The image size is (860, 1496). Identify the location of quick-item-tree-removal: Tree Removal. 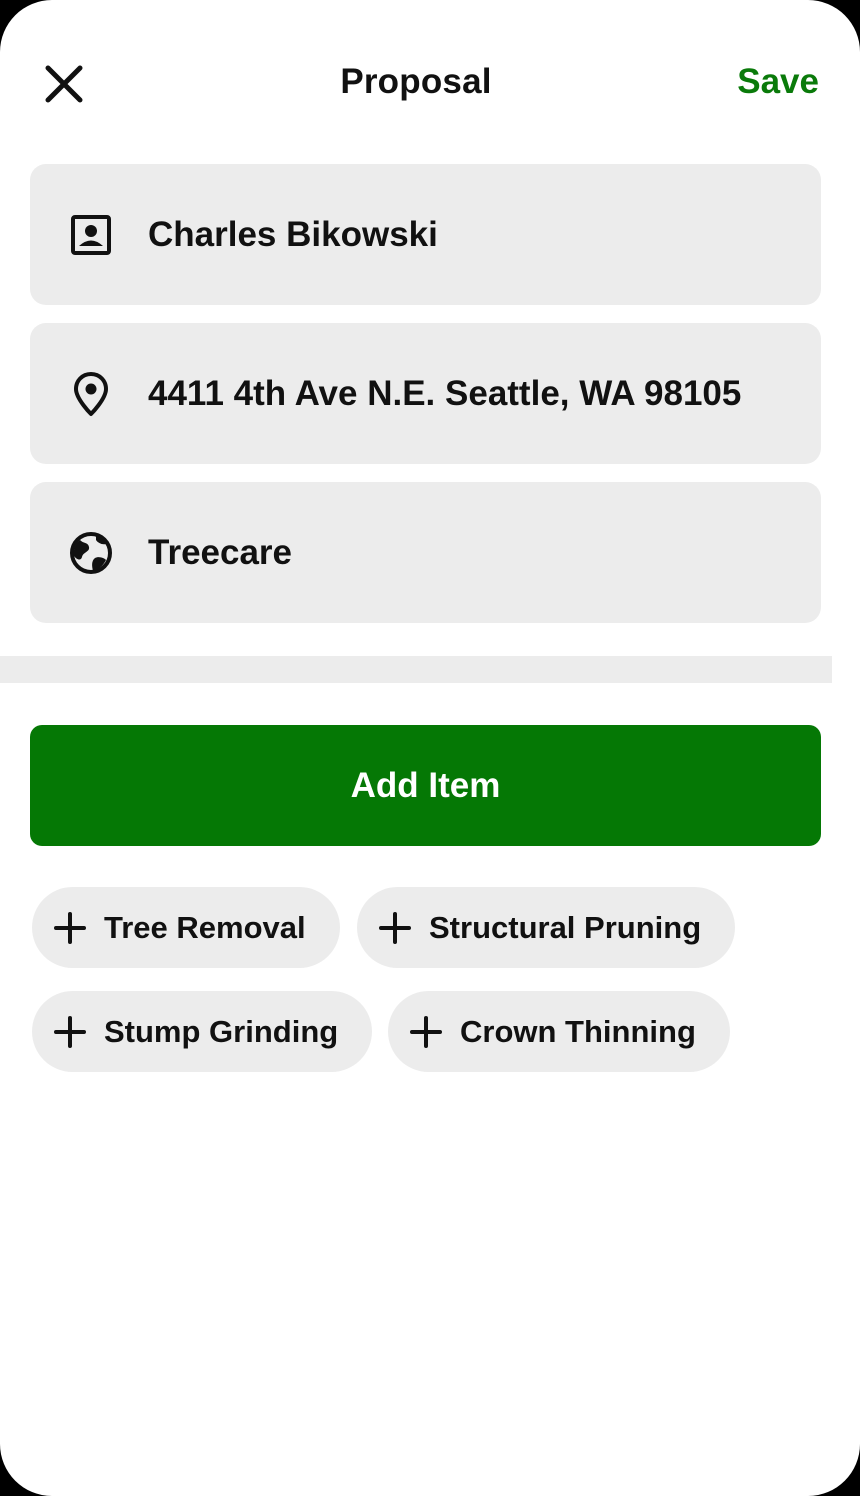
(186, 927).